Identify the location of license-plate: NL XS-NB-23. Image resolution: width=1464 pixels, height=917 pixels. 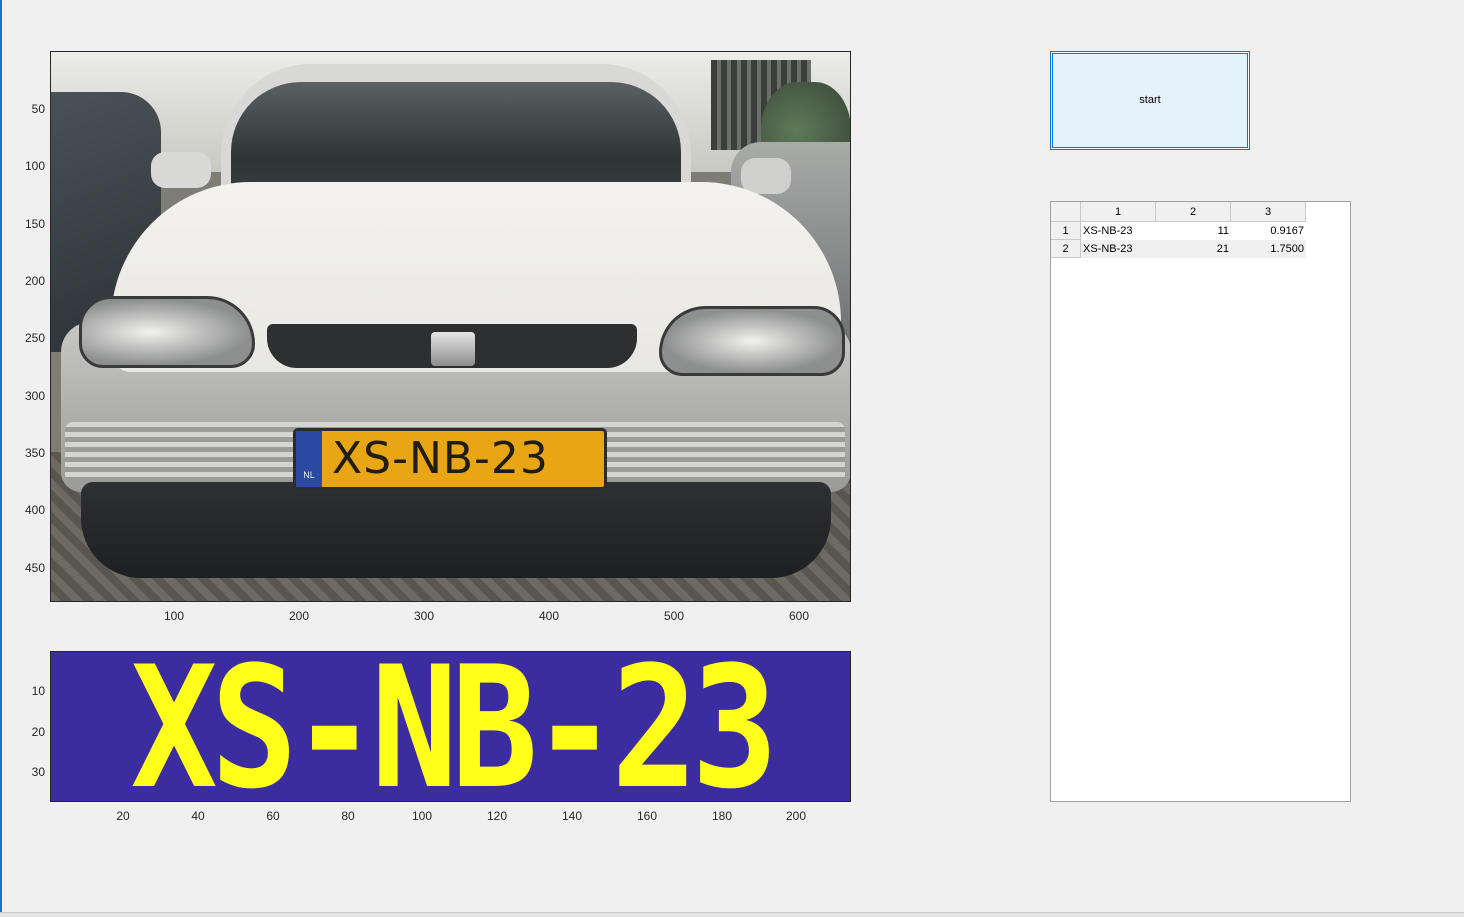
(450, 459).